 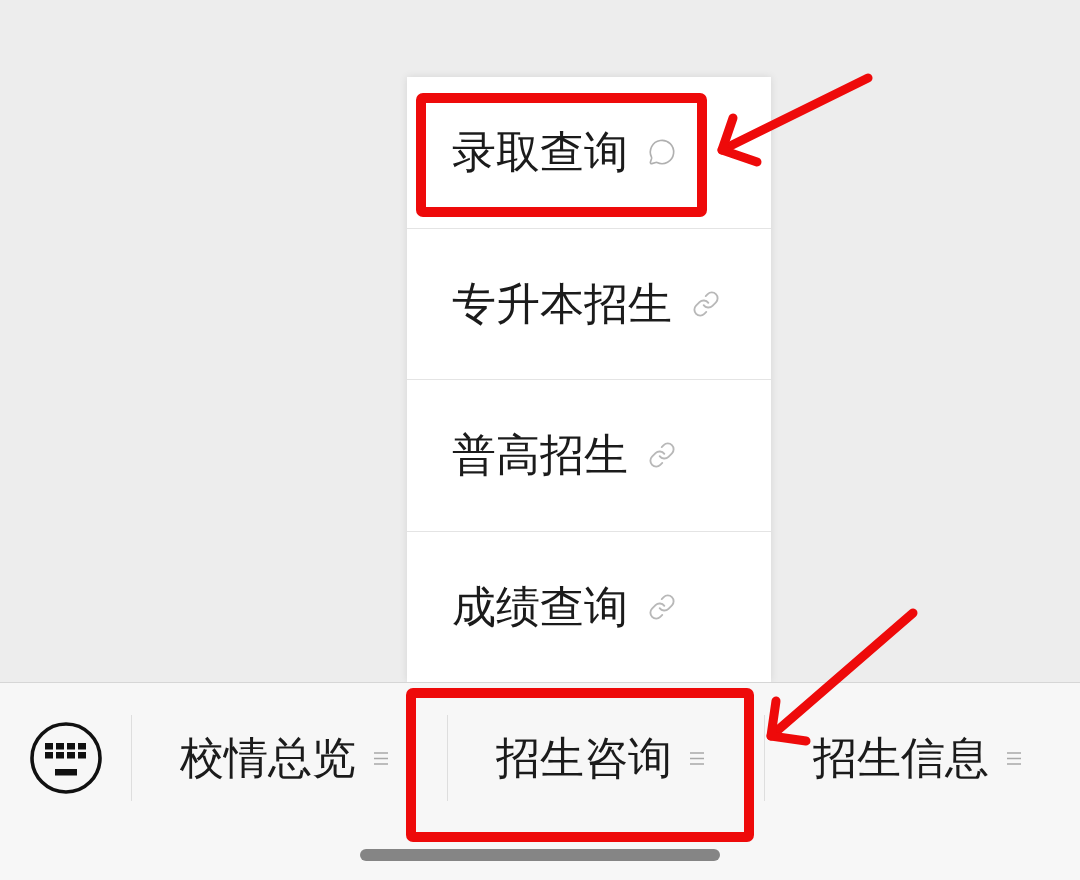 I want to click on keyboard-icon, so click(x=65, y=758).